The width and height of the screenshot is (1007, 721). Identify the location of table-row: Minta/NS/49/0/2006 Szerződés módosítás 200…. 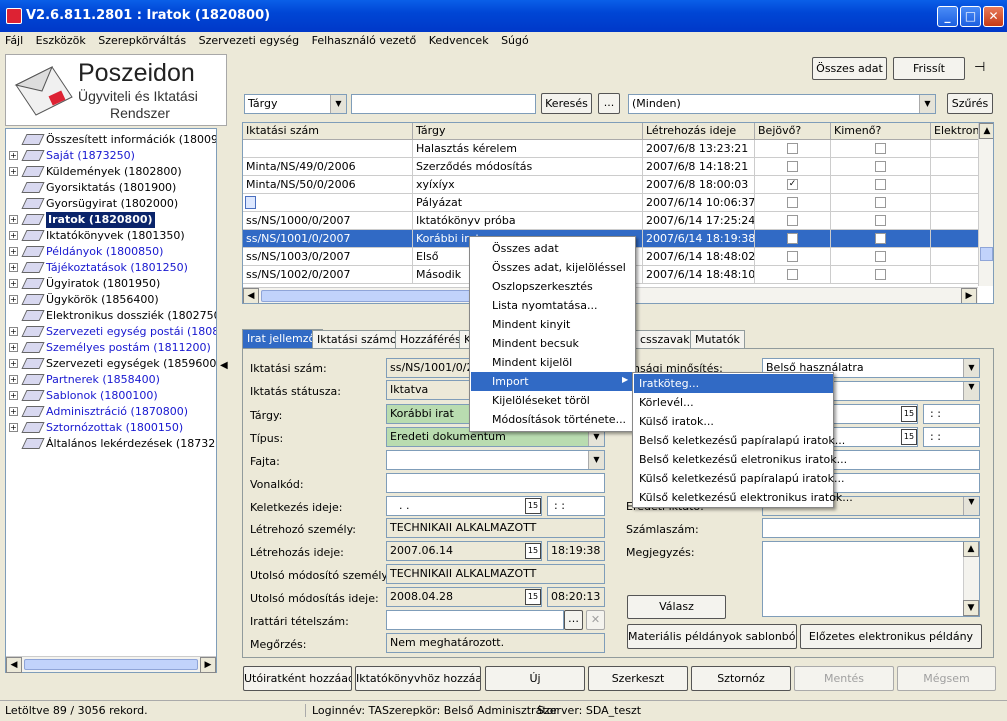
(613, 167).